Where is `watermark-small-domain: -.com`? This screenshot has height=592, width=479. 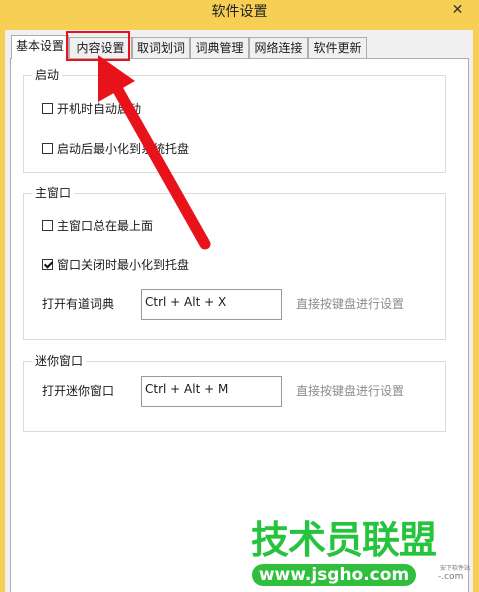 watermark-small-domain: -.com is located at coordinates (451, 577).